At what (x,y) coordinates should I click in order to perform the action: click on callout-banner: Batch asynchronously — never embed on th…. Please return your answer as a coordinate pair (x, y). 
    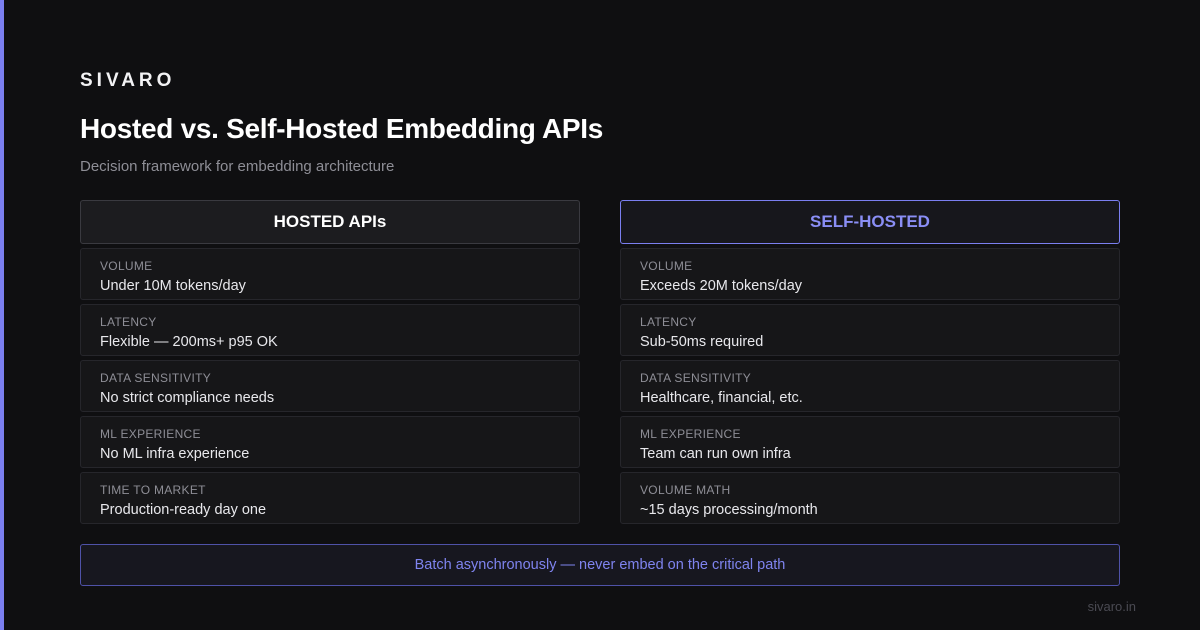
    Looking at the image, I should click on (600, 565).